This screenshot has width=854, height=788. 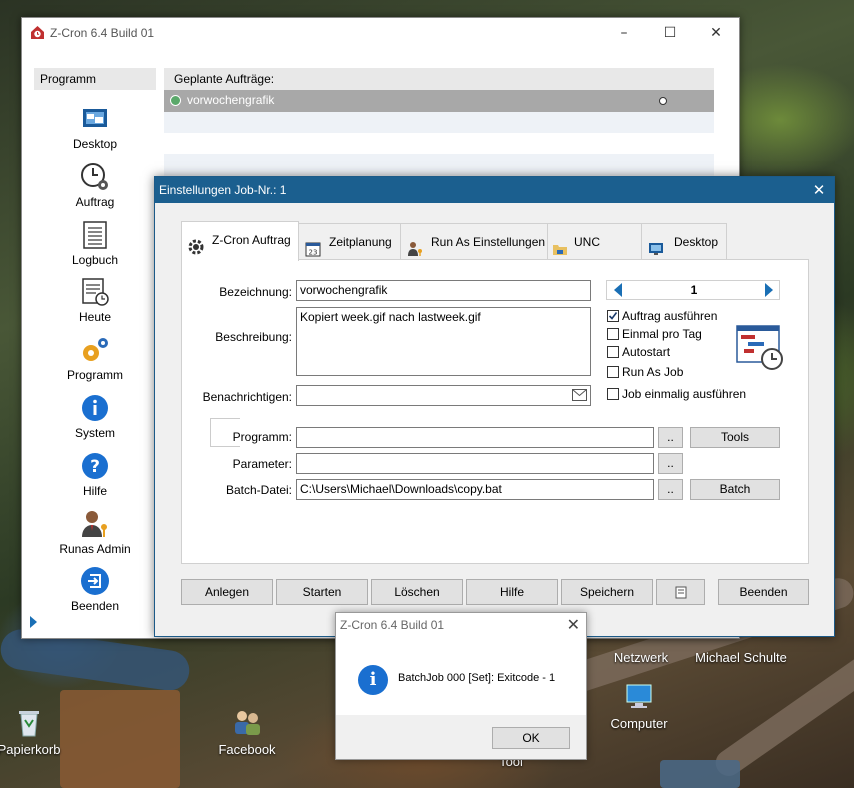 I want to click on nav-logbuch: Logbuch, so click(x=95, y=246).